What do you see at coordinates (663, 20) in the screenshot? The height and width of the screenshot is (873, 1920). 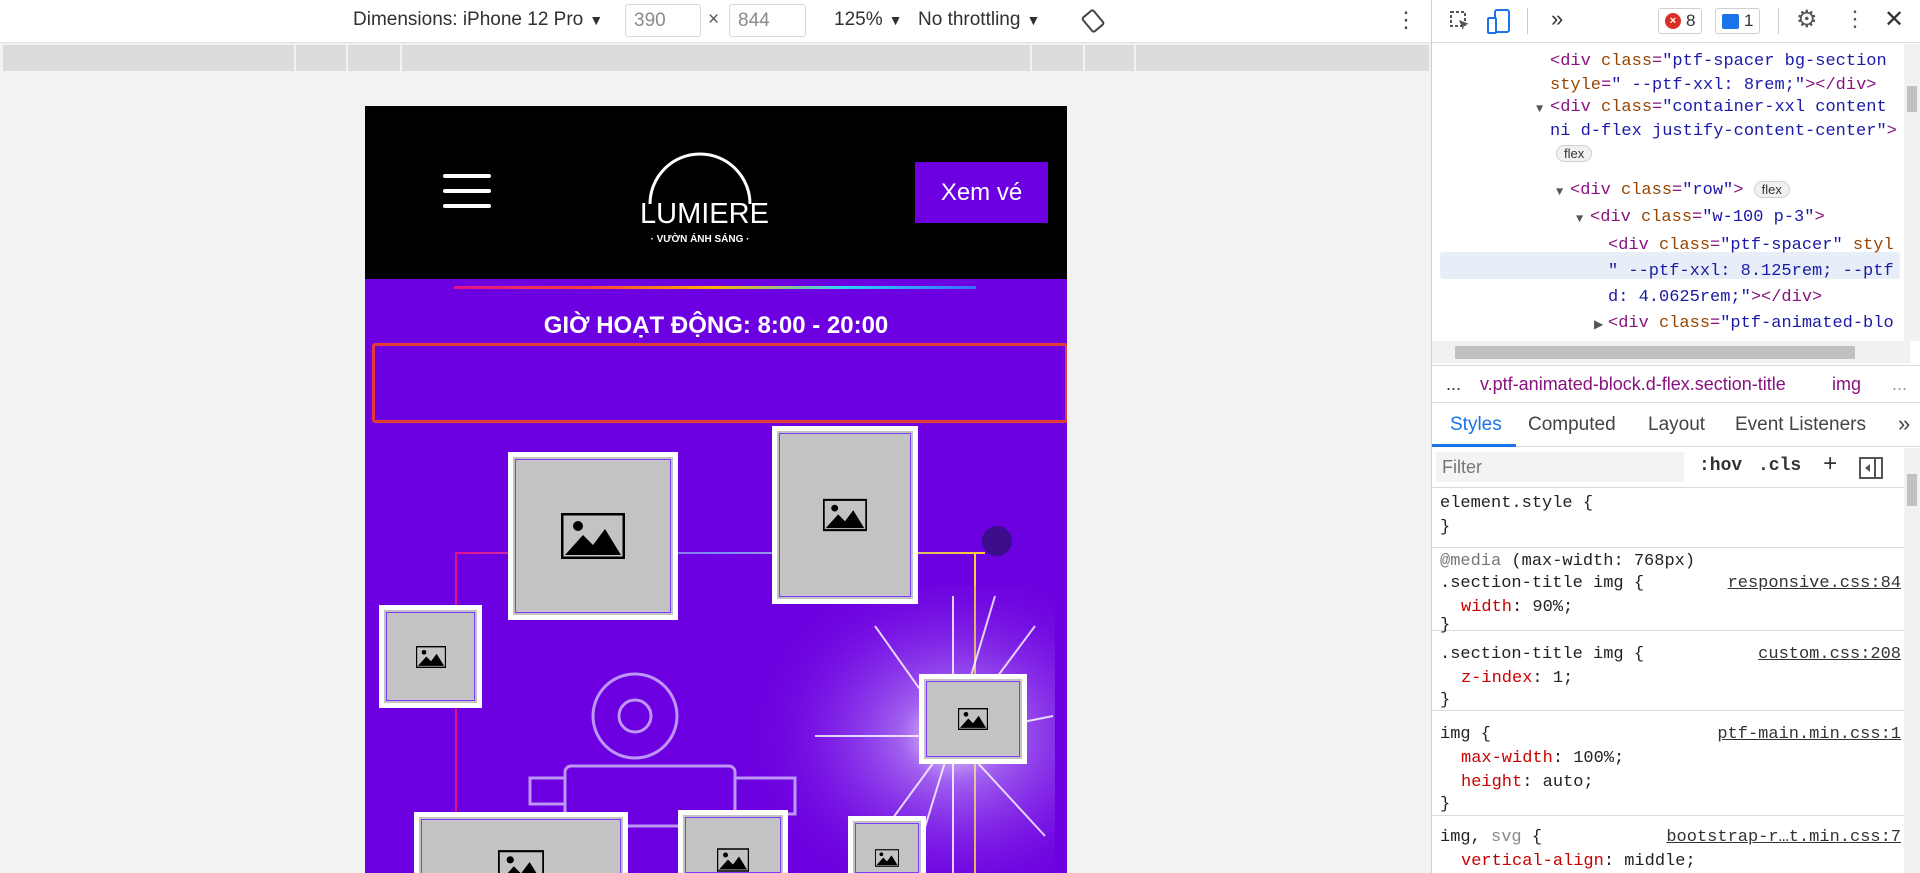 I see `device-width-input: 390` at bounding box center [663, 20].